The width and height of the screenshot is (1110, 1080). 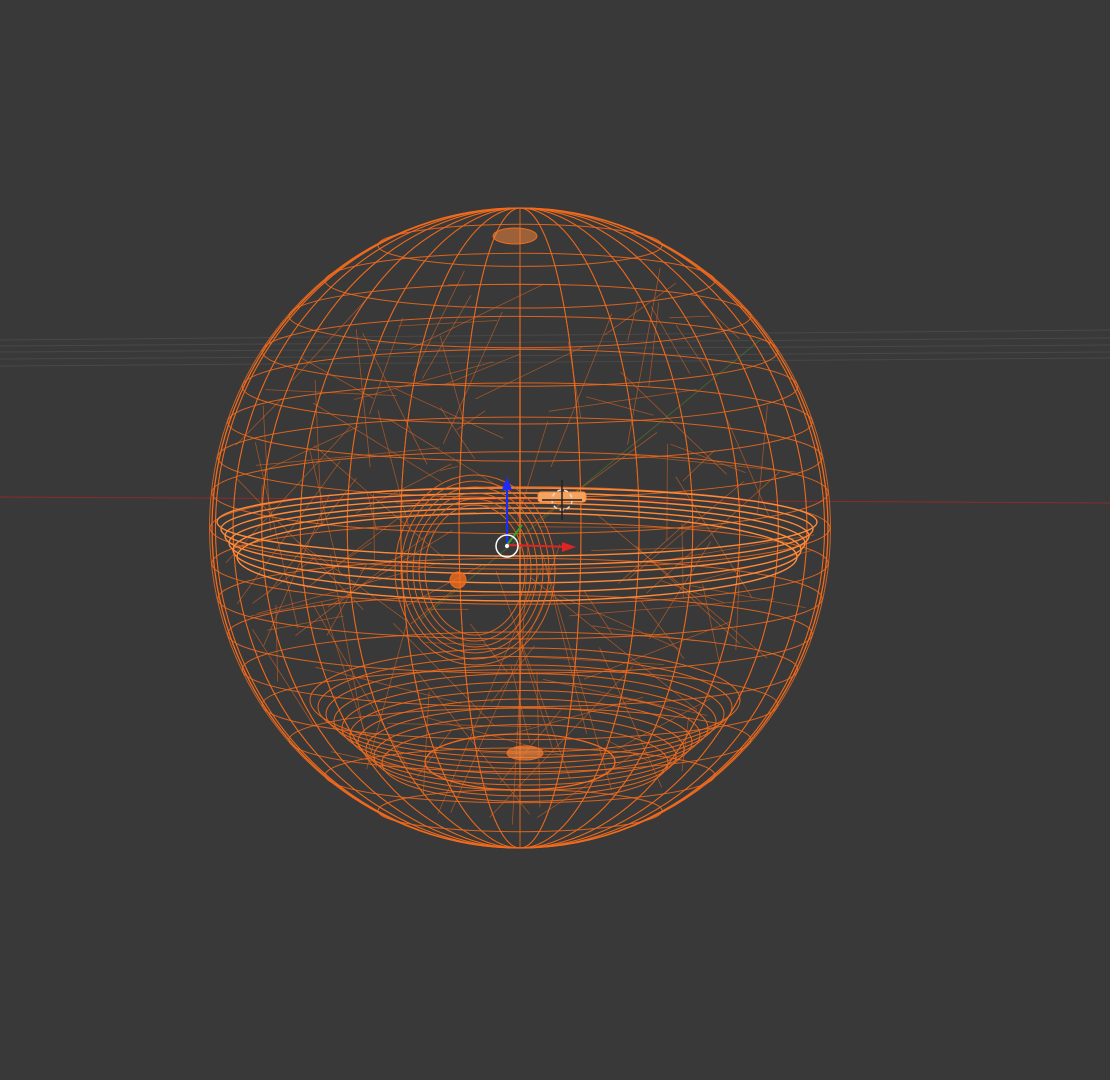 What do you see at coordinates (458, 580) in the screenshot?
I see `inner-button-core` at bounding box center [458, 580].